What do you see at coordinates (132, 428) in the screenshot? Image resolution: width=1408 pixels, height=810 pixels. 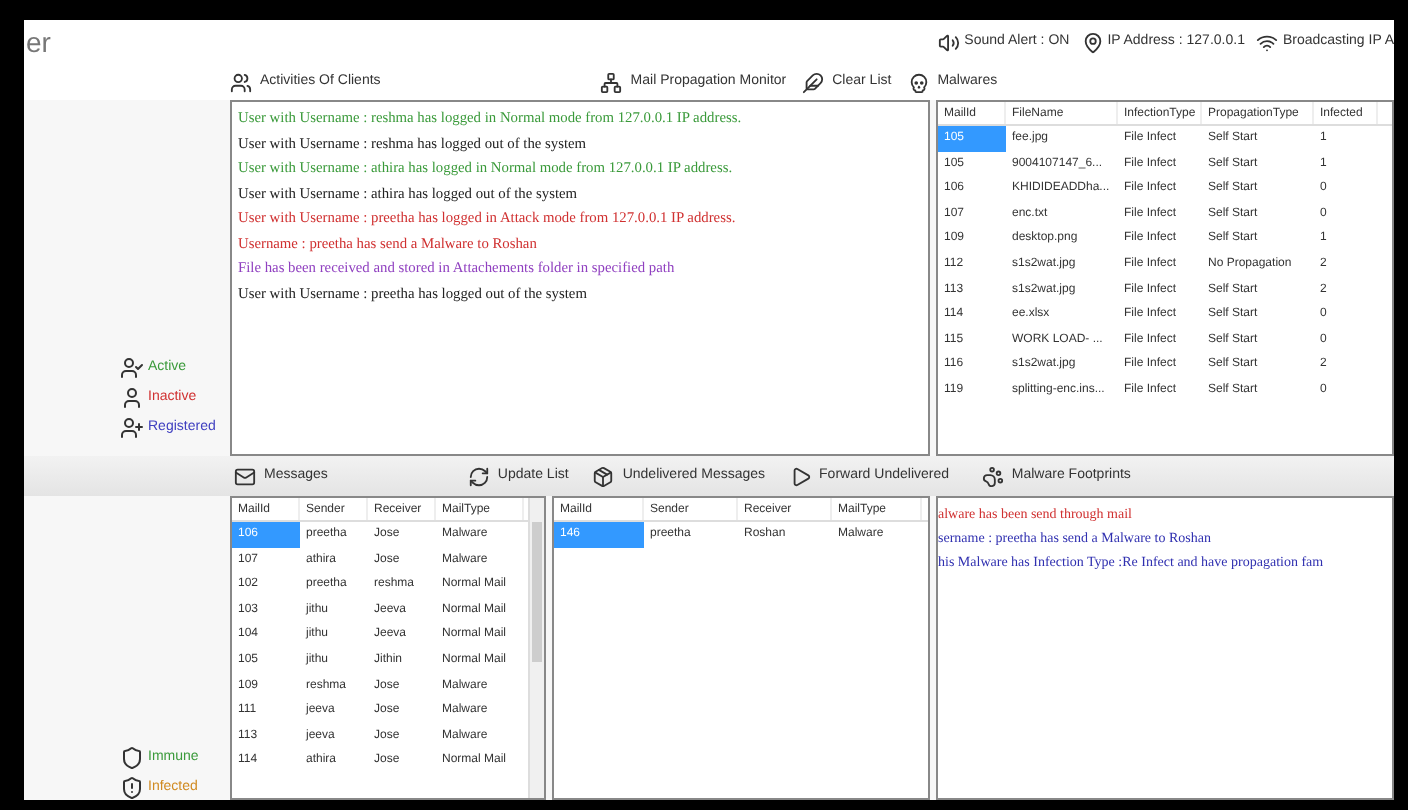 I see `user-plus-icon` at bounding box center [132, 428].